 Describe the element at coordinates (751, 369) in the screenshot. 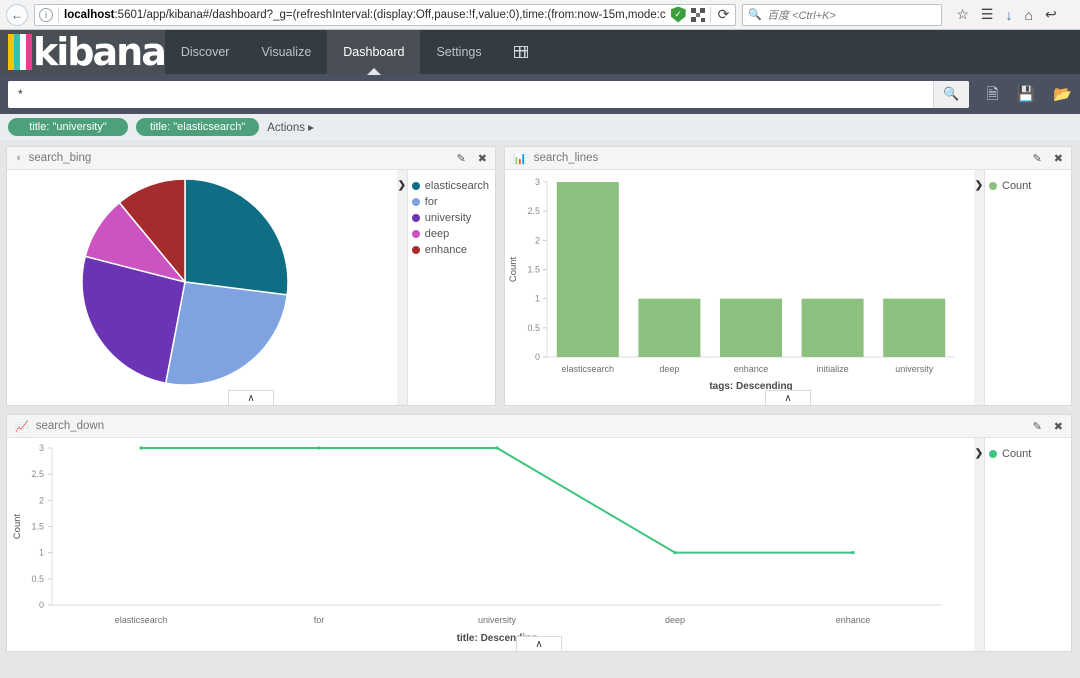

I see `x-tick-label: enhance` at that location.